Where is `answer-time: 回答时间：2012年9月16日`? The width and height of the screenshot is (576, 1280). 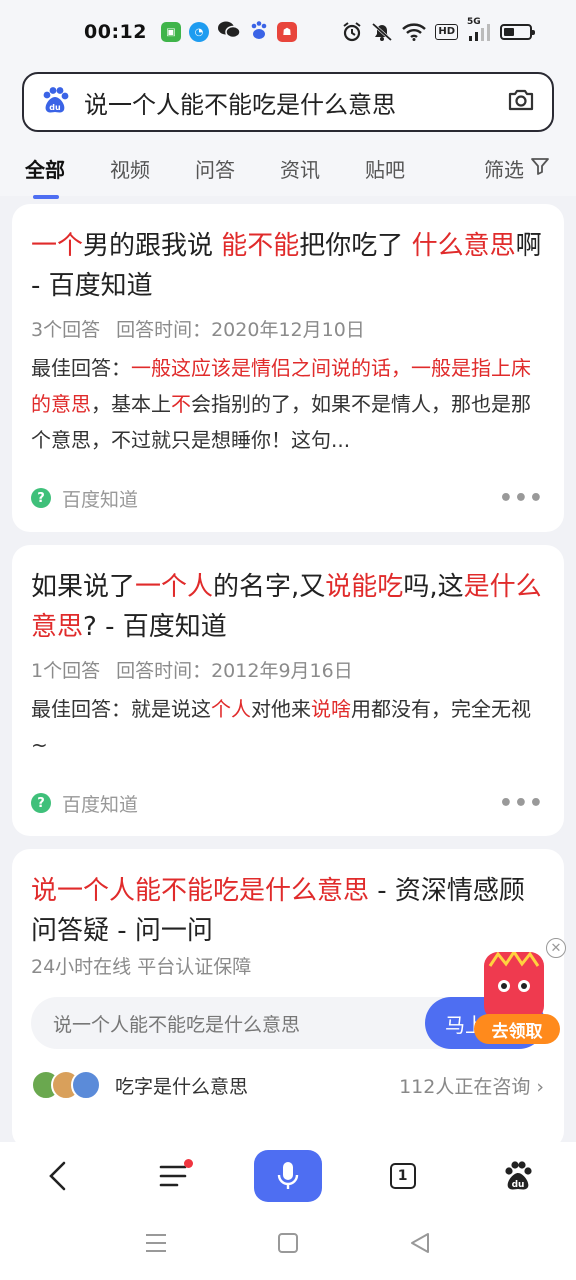
answer-time: 回答时间：2012年9月16日 is located at coordinates (234, 671).